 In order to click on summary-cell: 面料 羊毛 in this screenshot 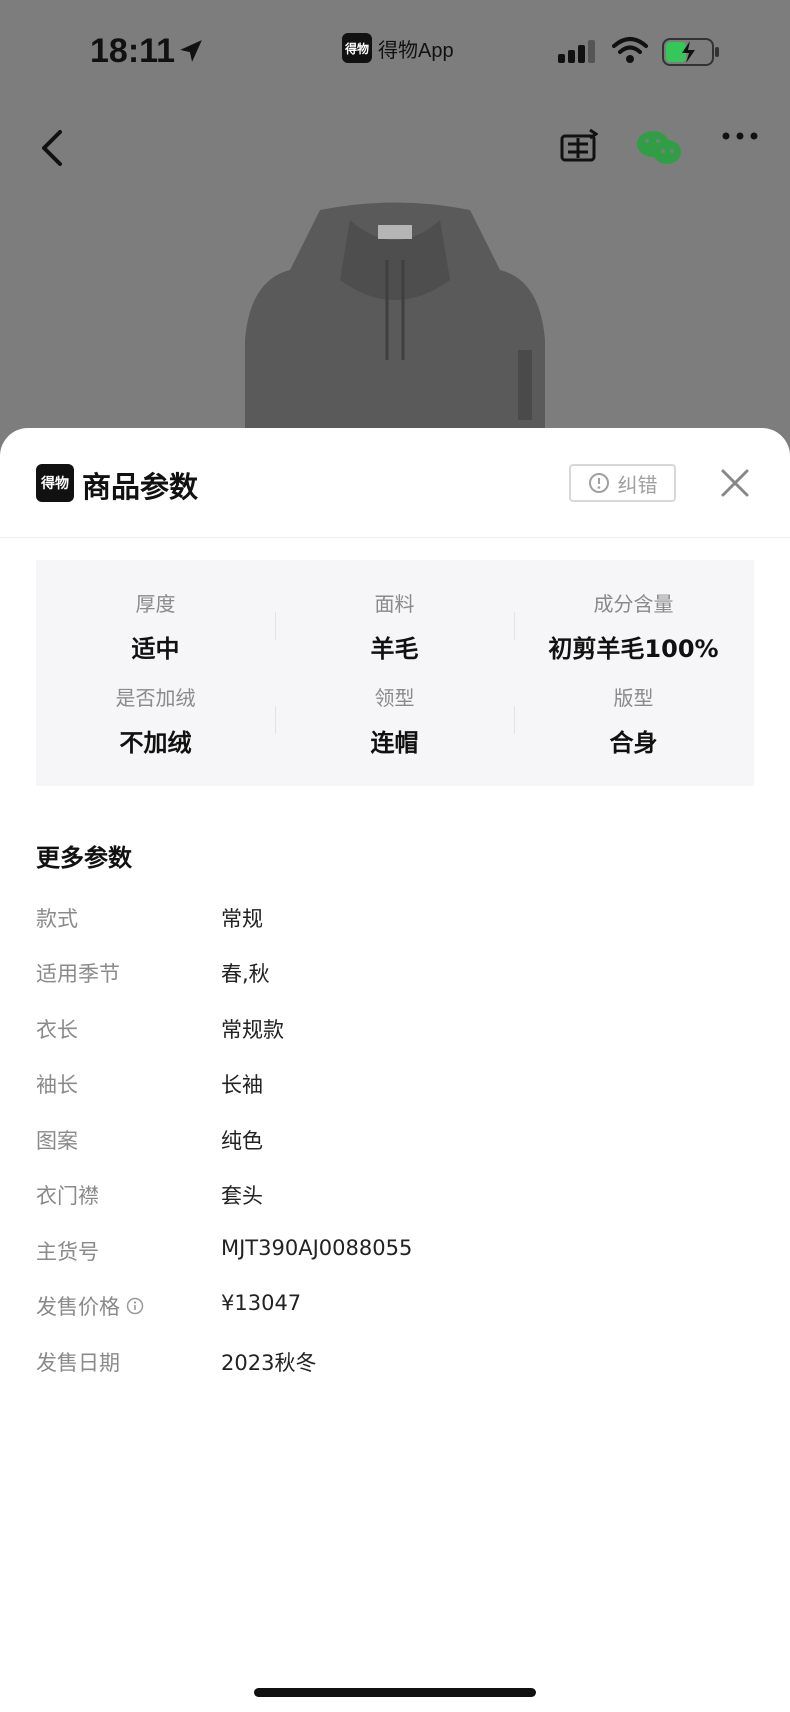, I will do `click(394, 626)`.